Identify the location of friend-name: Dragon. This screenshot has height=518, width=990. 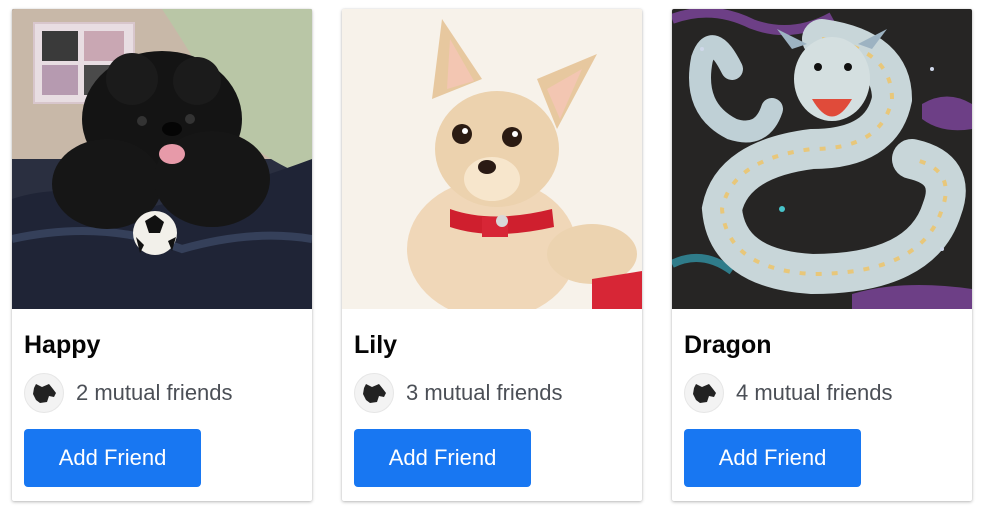
(728, 345).